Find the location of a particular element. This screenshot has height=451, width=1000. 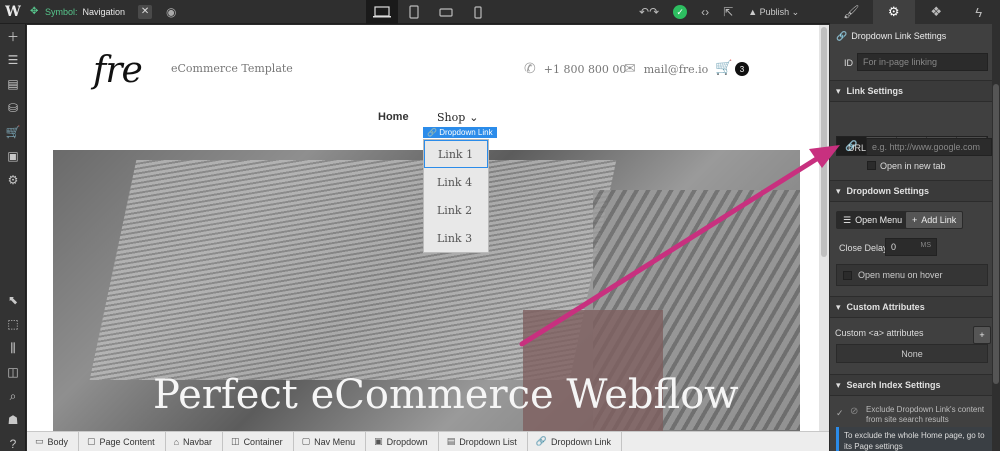

tablet-view-button is located at coordinates (414, 12).